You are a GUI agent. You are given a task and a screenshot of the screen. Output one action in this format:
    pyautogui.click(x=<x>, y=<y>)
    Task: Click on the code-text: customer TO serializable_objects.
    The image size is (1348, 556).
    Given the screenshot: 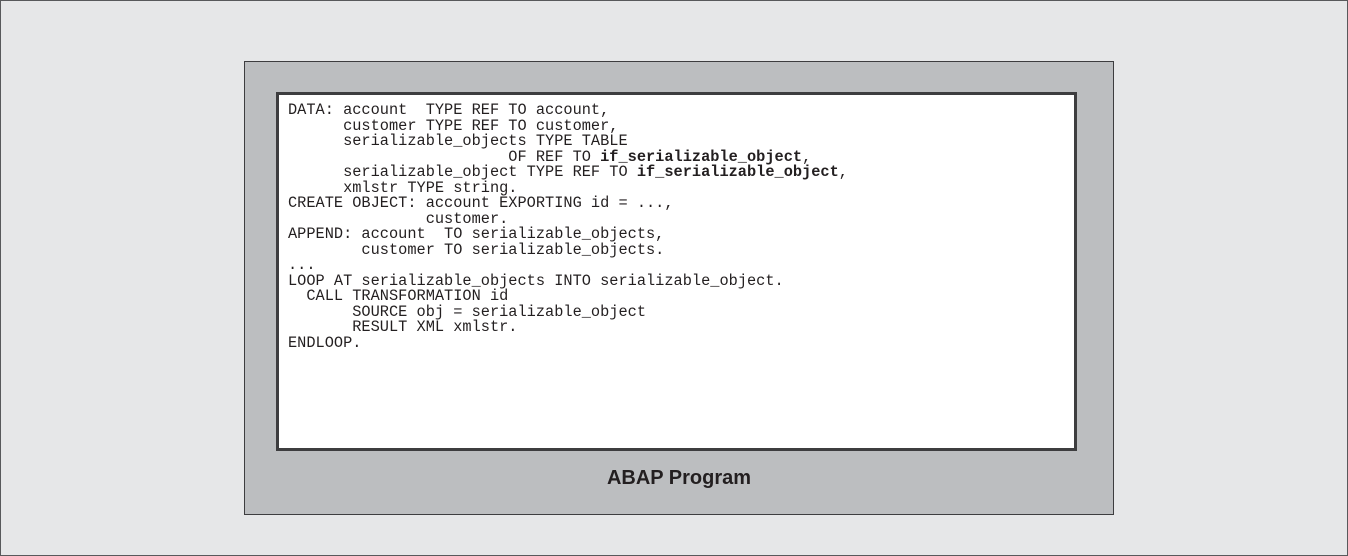 What is the action you would take?
    pyautogui.click(x=476, y=249)
    